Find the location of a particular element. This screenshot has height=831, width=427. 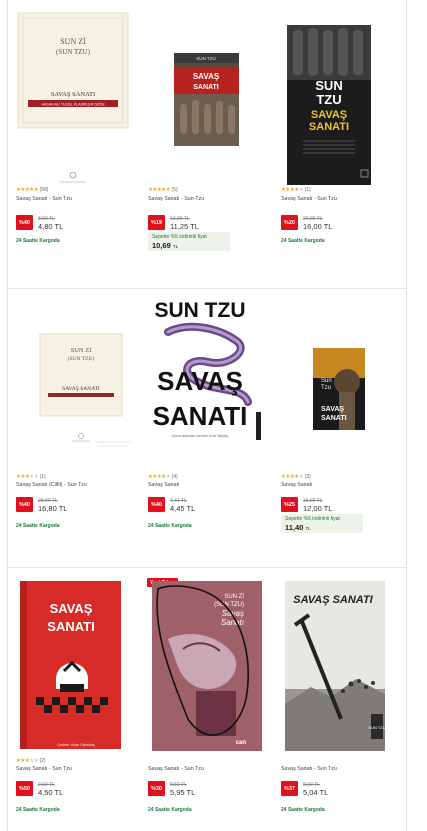

rating: ★★★★★ (2) is located at coordinates (31, 761).